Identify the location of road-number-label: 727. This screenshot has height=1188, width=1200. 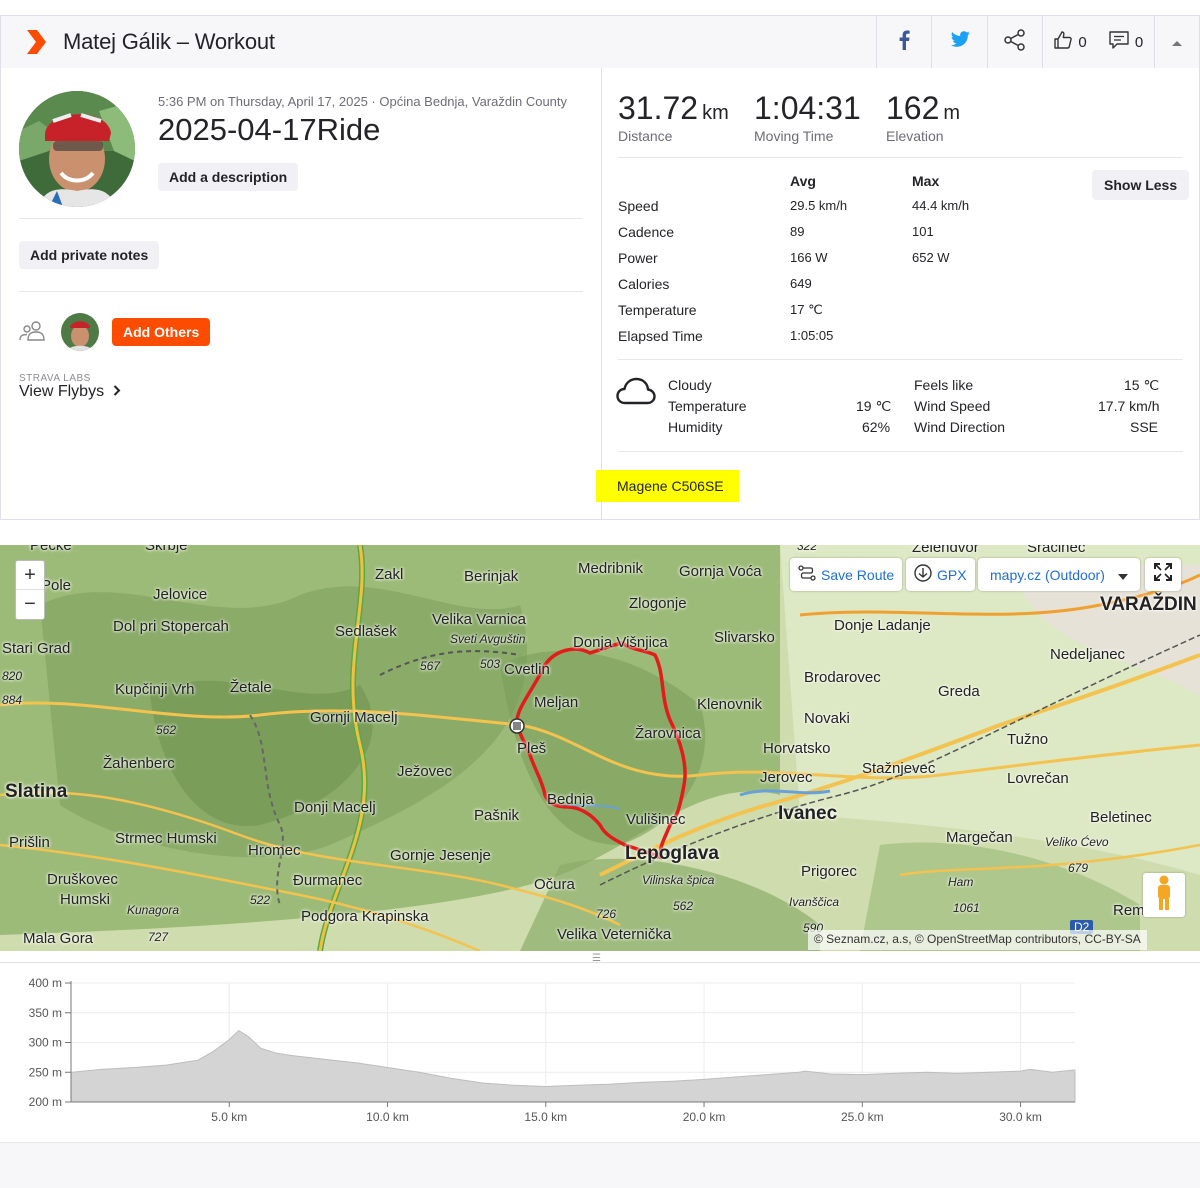
(158, 937).